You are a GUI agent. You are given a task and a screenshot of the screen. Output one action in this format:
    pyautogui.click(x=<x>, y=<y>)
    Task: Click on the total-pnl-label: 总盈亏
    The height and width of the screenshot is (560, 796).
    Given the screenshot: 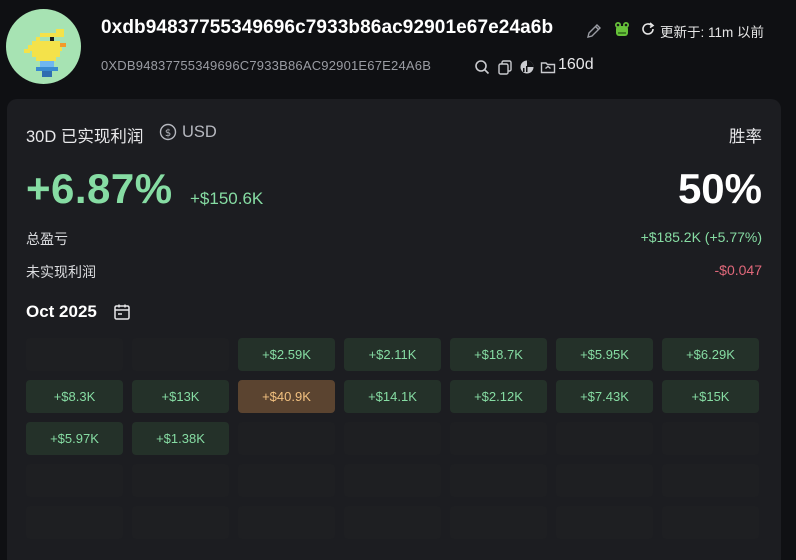 What is the action you would take?
    pyautogui.click(x=47, y=239)
    